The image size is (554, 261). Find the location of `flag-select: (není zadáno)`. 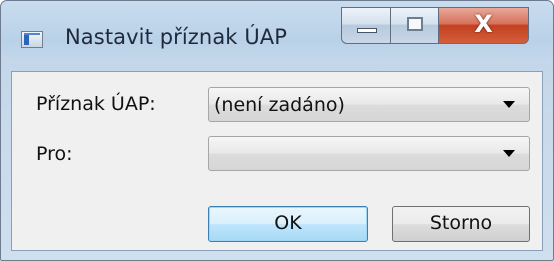

flag-select: (není zadáno) is located at coordinates (369, 104).